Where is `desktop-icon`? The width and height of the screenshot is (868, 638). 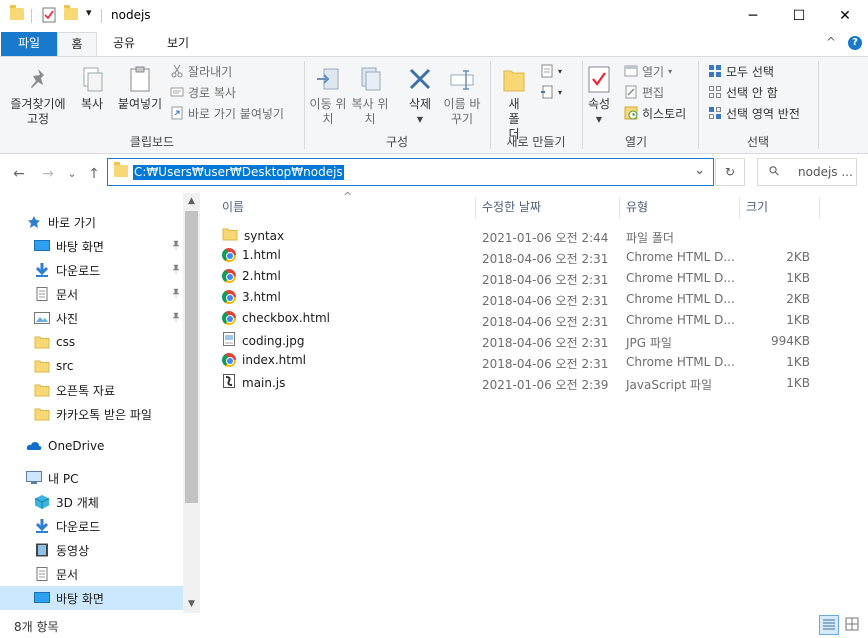 desktop-icon is located at coordinates (42, 598).